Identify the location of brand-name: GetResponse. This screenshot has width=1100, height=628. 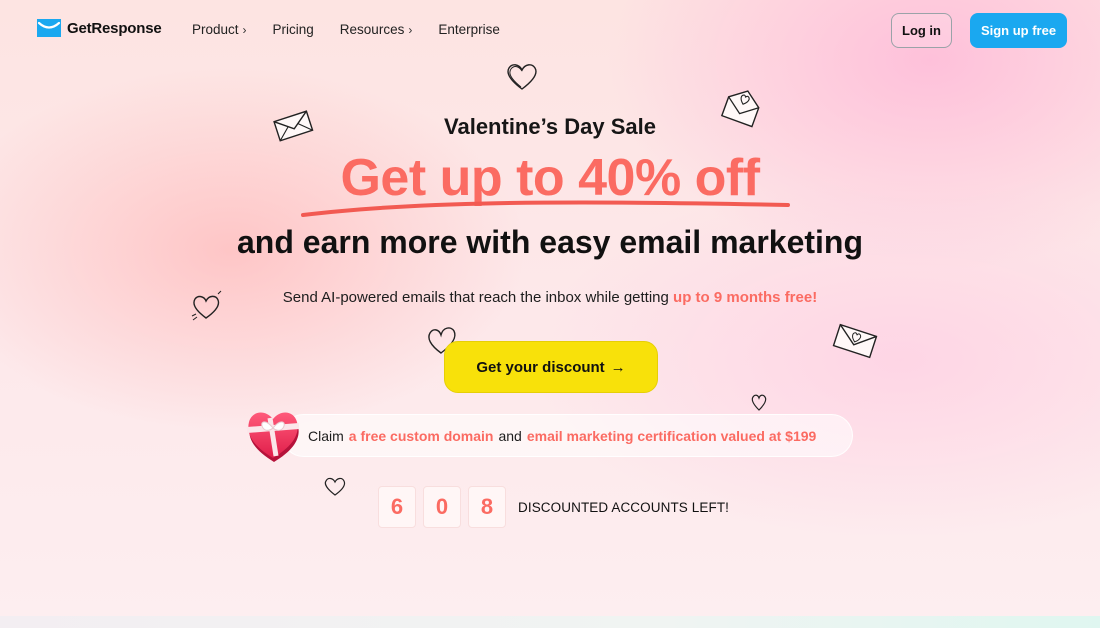
(114, 28).